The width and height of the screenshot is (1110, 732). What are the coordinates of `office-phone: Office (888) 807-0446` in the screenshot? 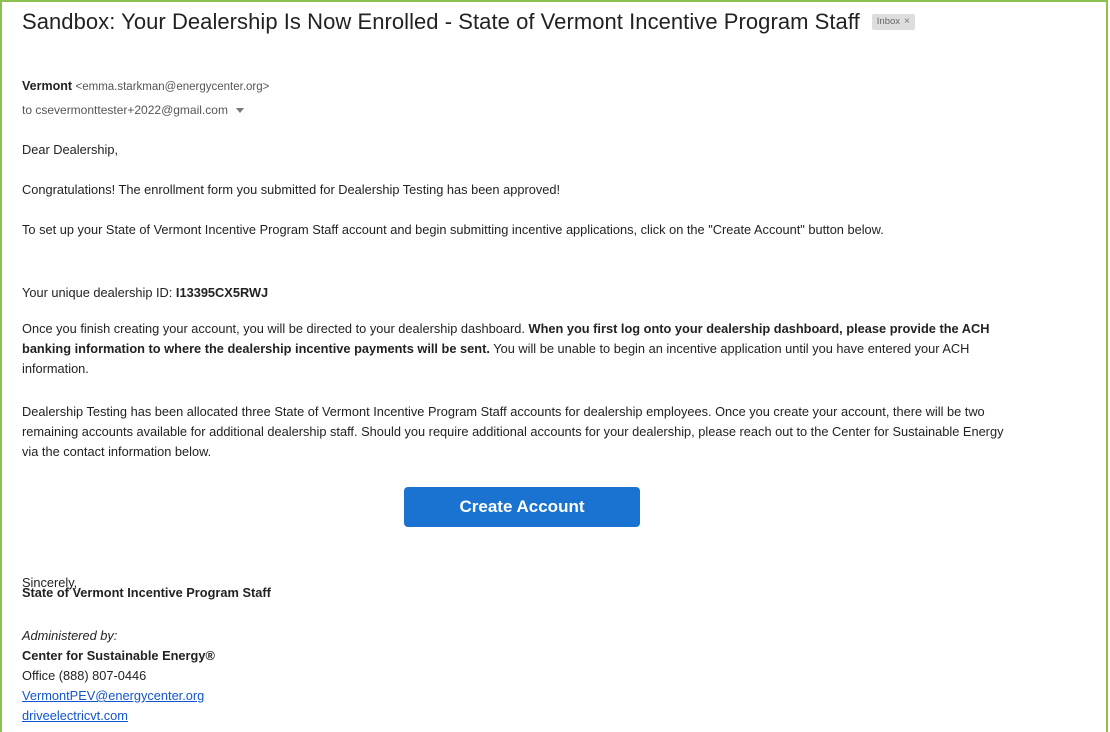 It's located at (84, 675).